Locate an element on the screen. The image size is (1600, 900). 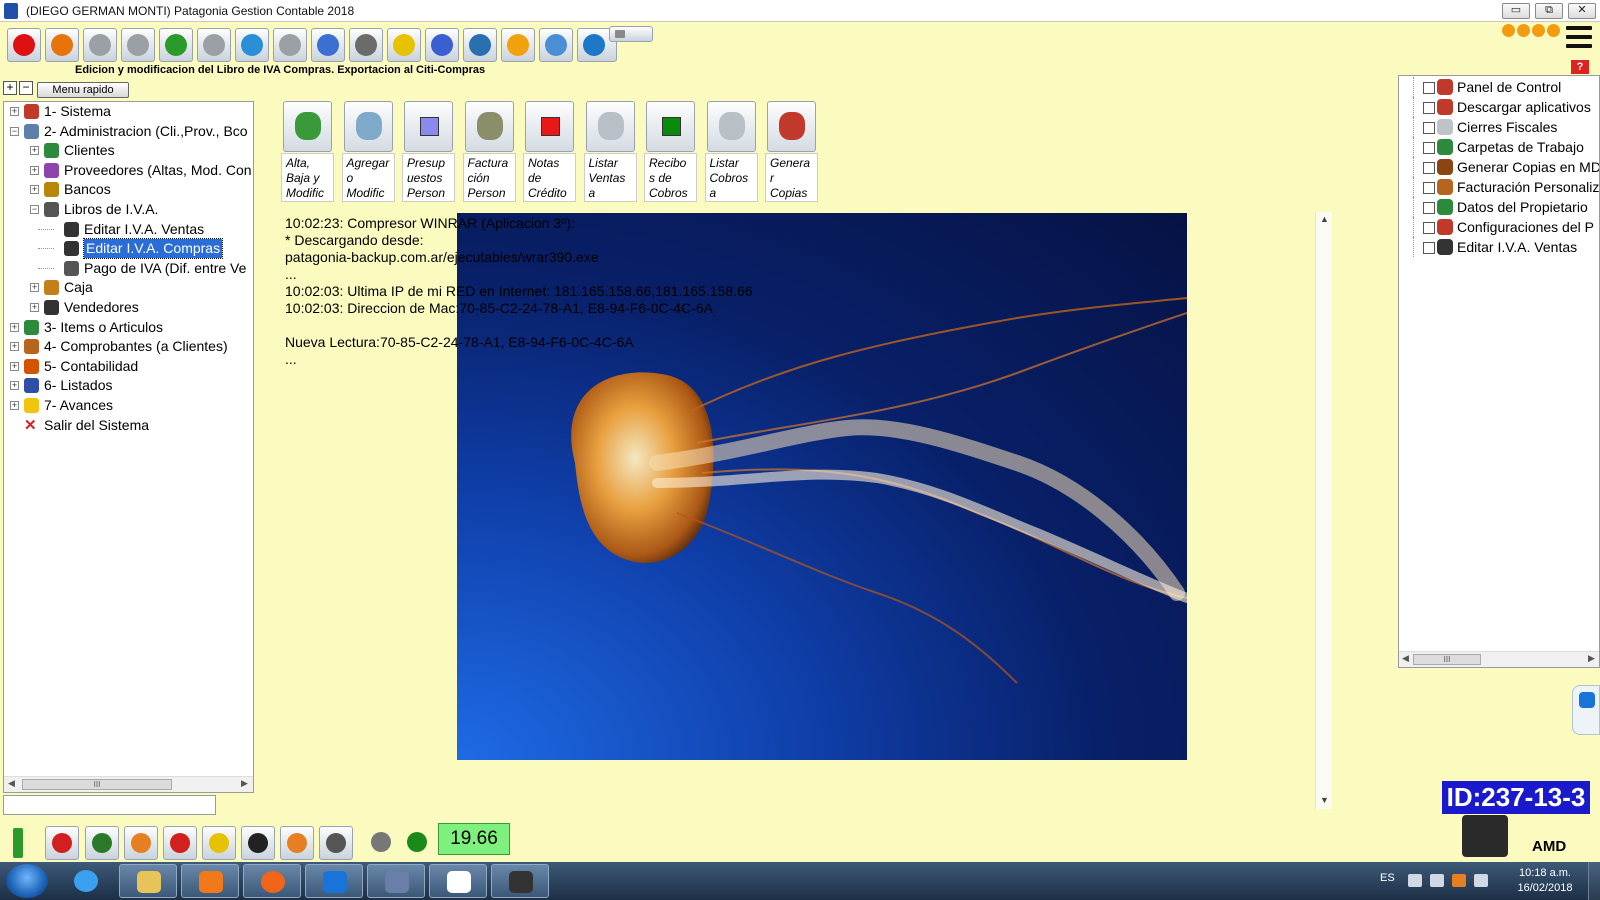
tree-item: Pago de IVA (Dif. entre Ve is located at coordinates (128, 268).